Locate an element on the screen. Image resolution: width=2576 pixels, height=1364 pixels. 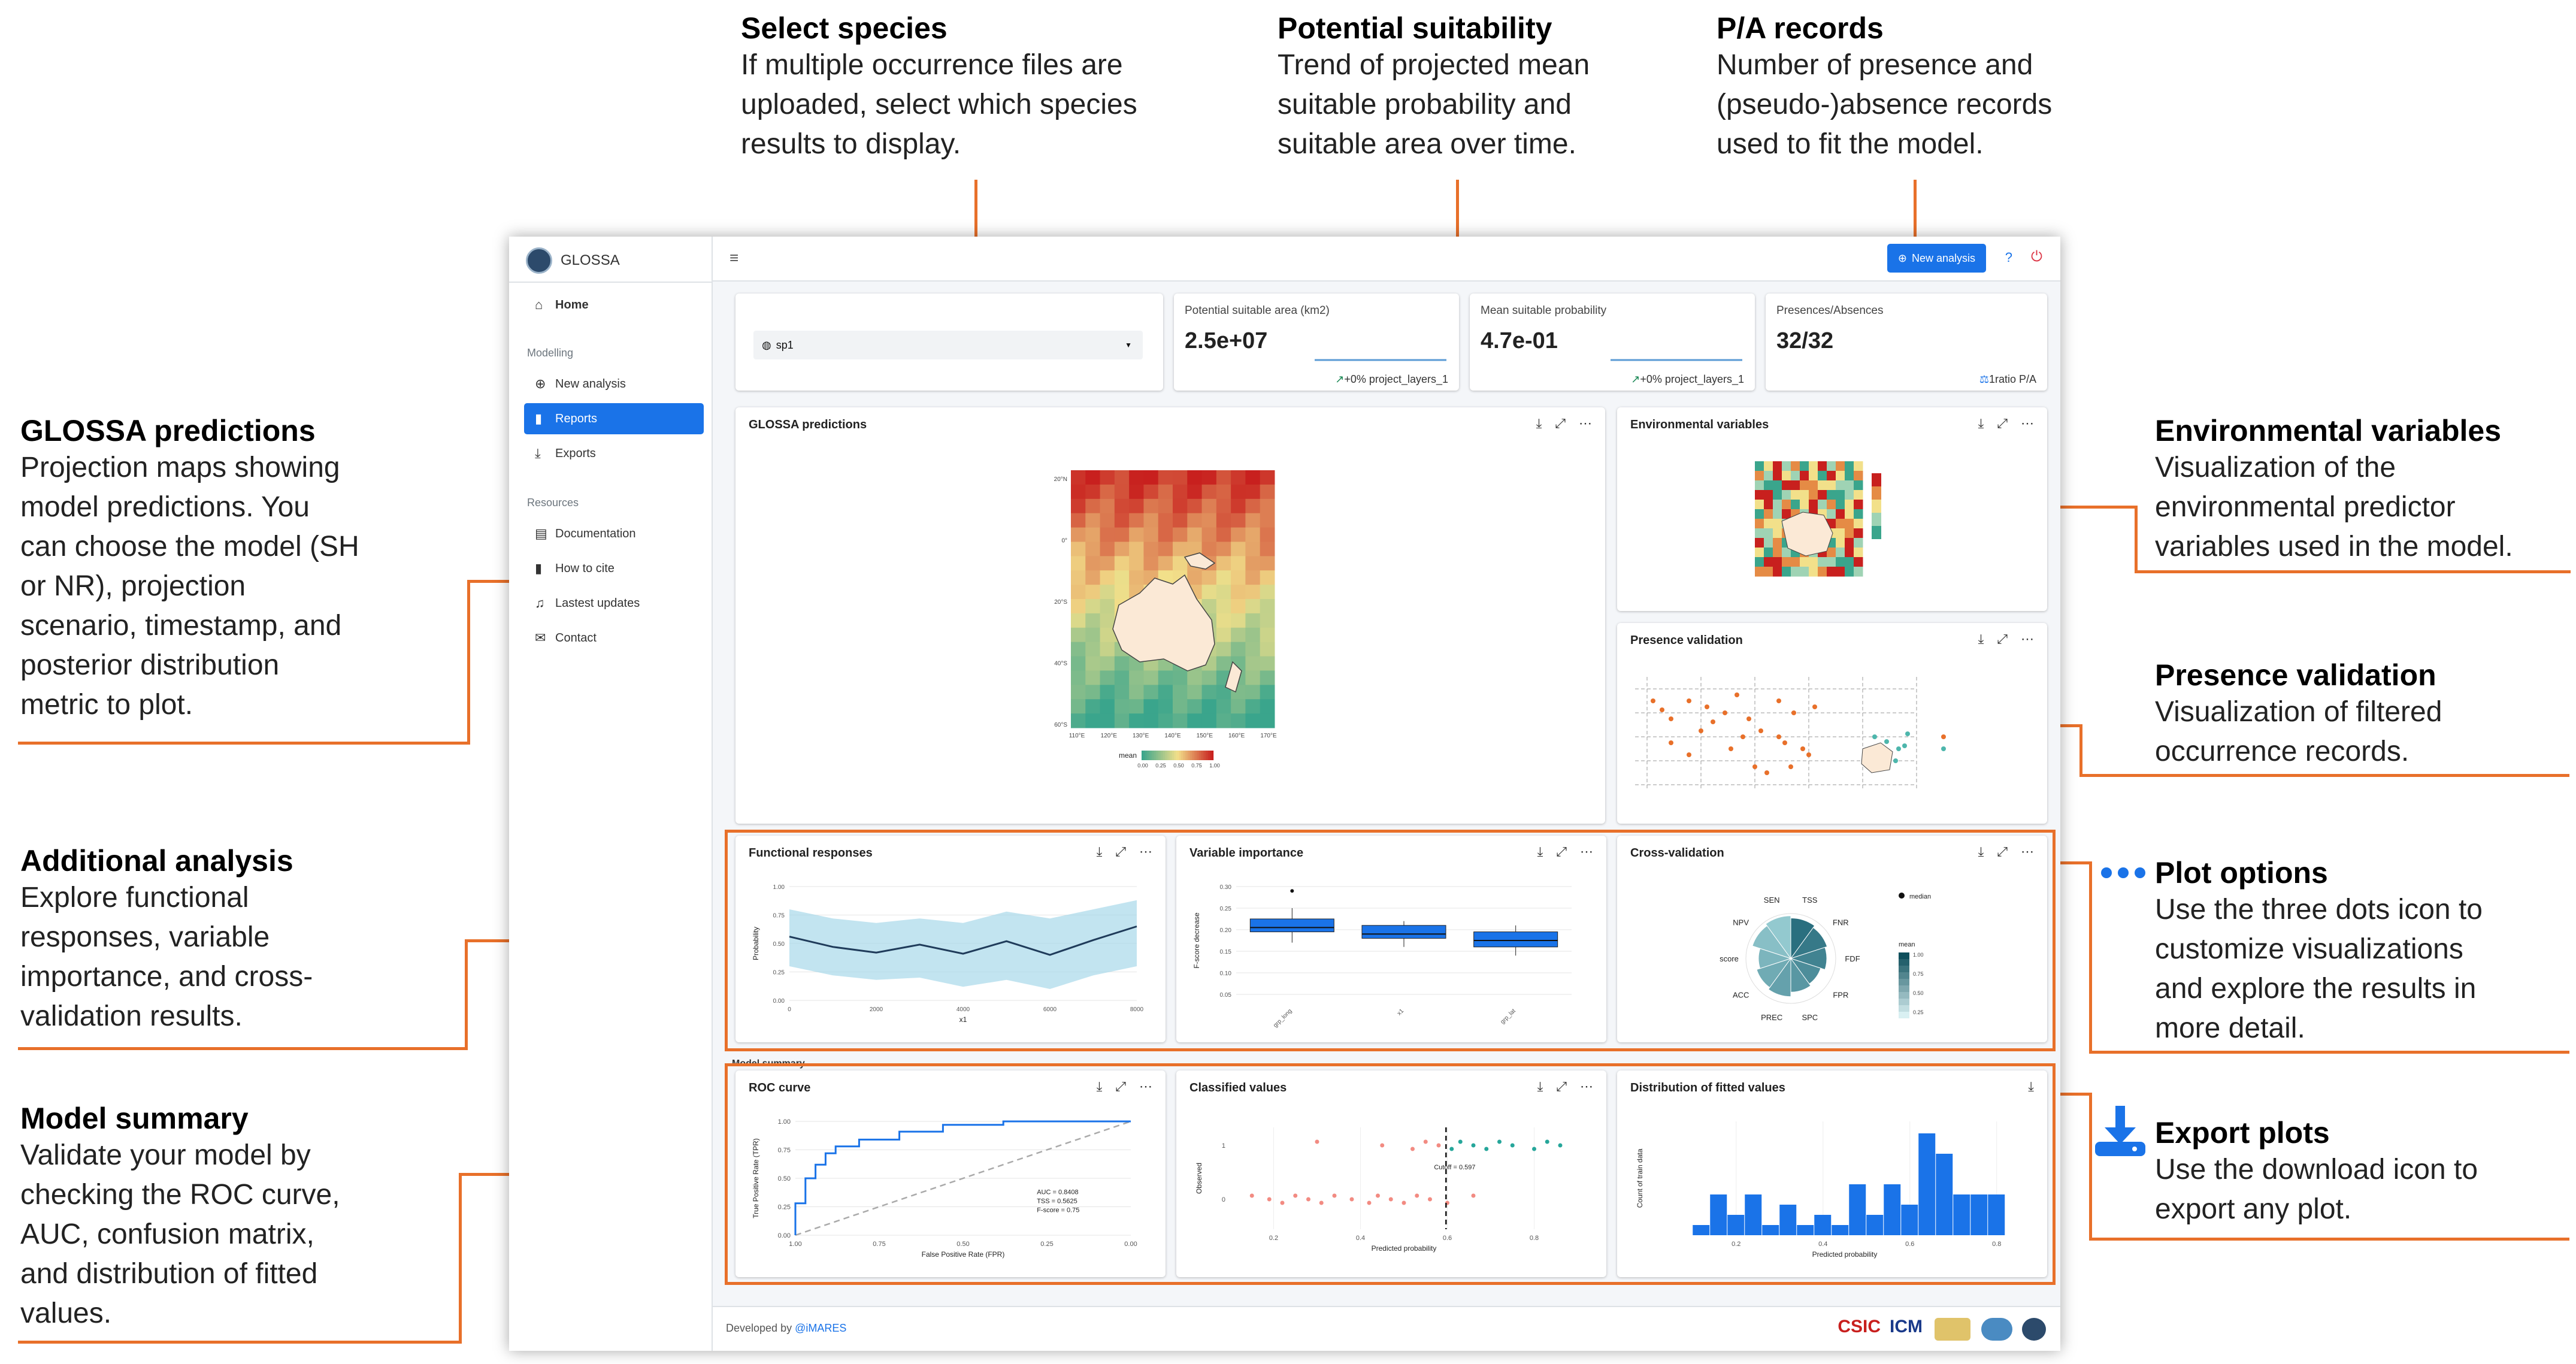
three-dots-icon is located at coordinates (2123, 872).